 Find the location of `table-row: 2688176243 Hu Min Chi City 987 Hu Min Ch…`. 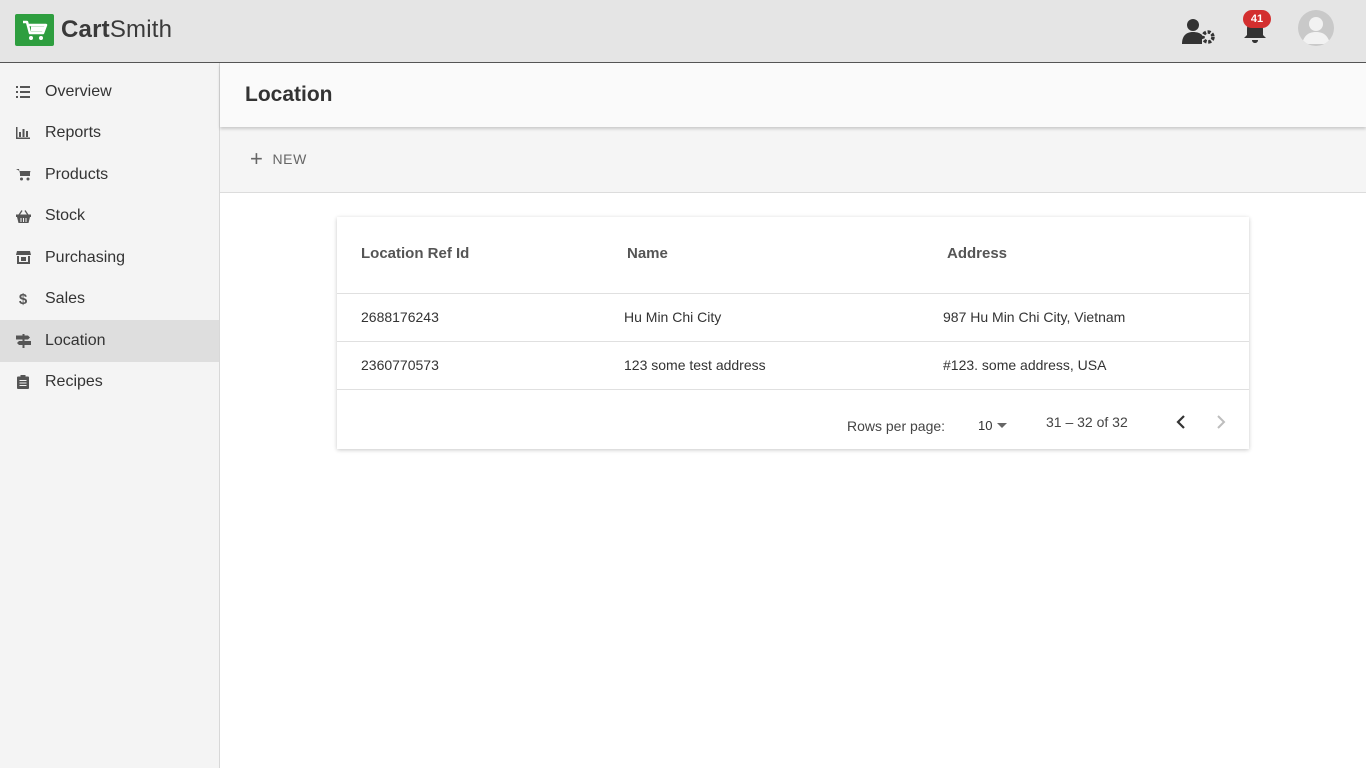

table-row: 2688176243 Hu Min Chi City 987 Hu Min Ch… is located at coordinates (793, 318).